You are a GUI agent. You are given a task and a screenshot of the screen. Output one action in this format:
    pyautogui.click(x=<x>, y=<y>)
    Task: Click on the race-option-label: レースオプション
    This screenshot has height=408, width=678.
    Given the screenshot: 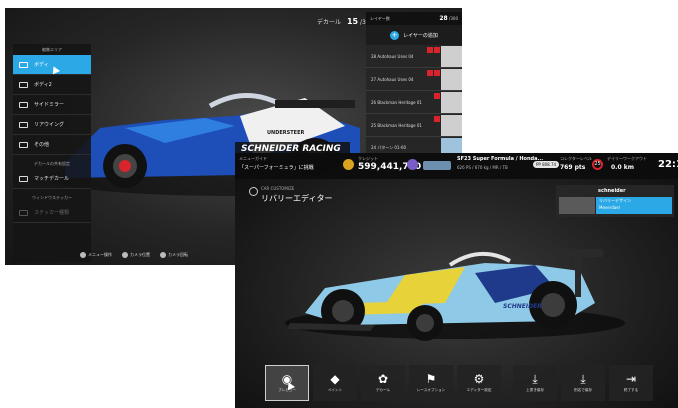 What is the action you would take?
    pyautogui.click(x=431, y=390)
    